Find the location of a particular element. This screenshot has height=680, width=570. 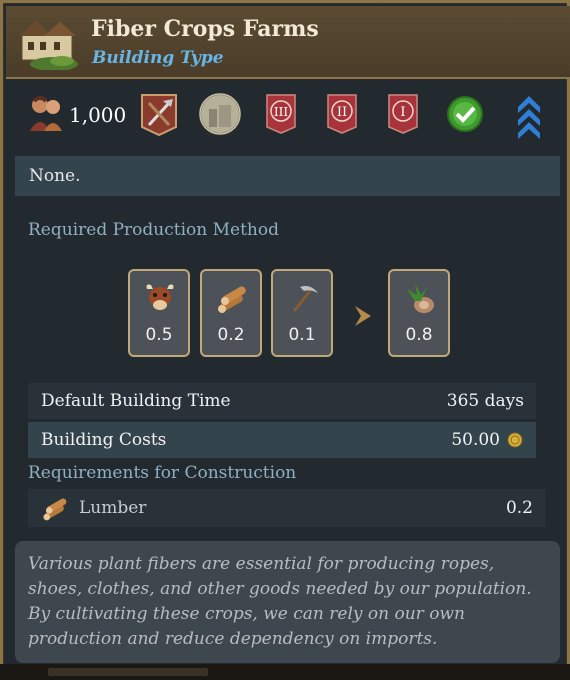

bottom-strip is located at coordinates (285, 672).